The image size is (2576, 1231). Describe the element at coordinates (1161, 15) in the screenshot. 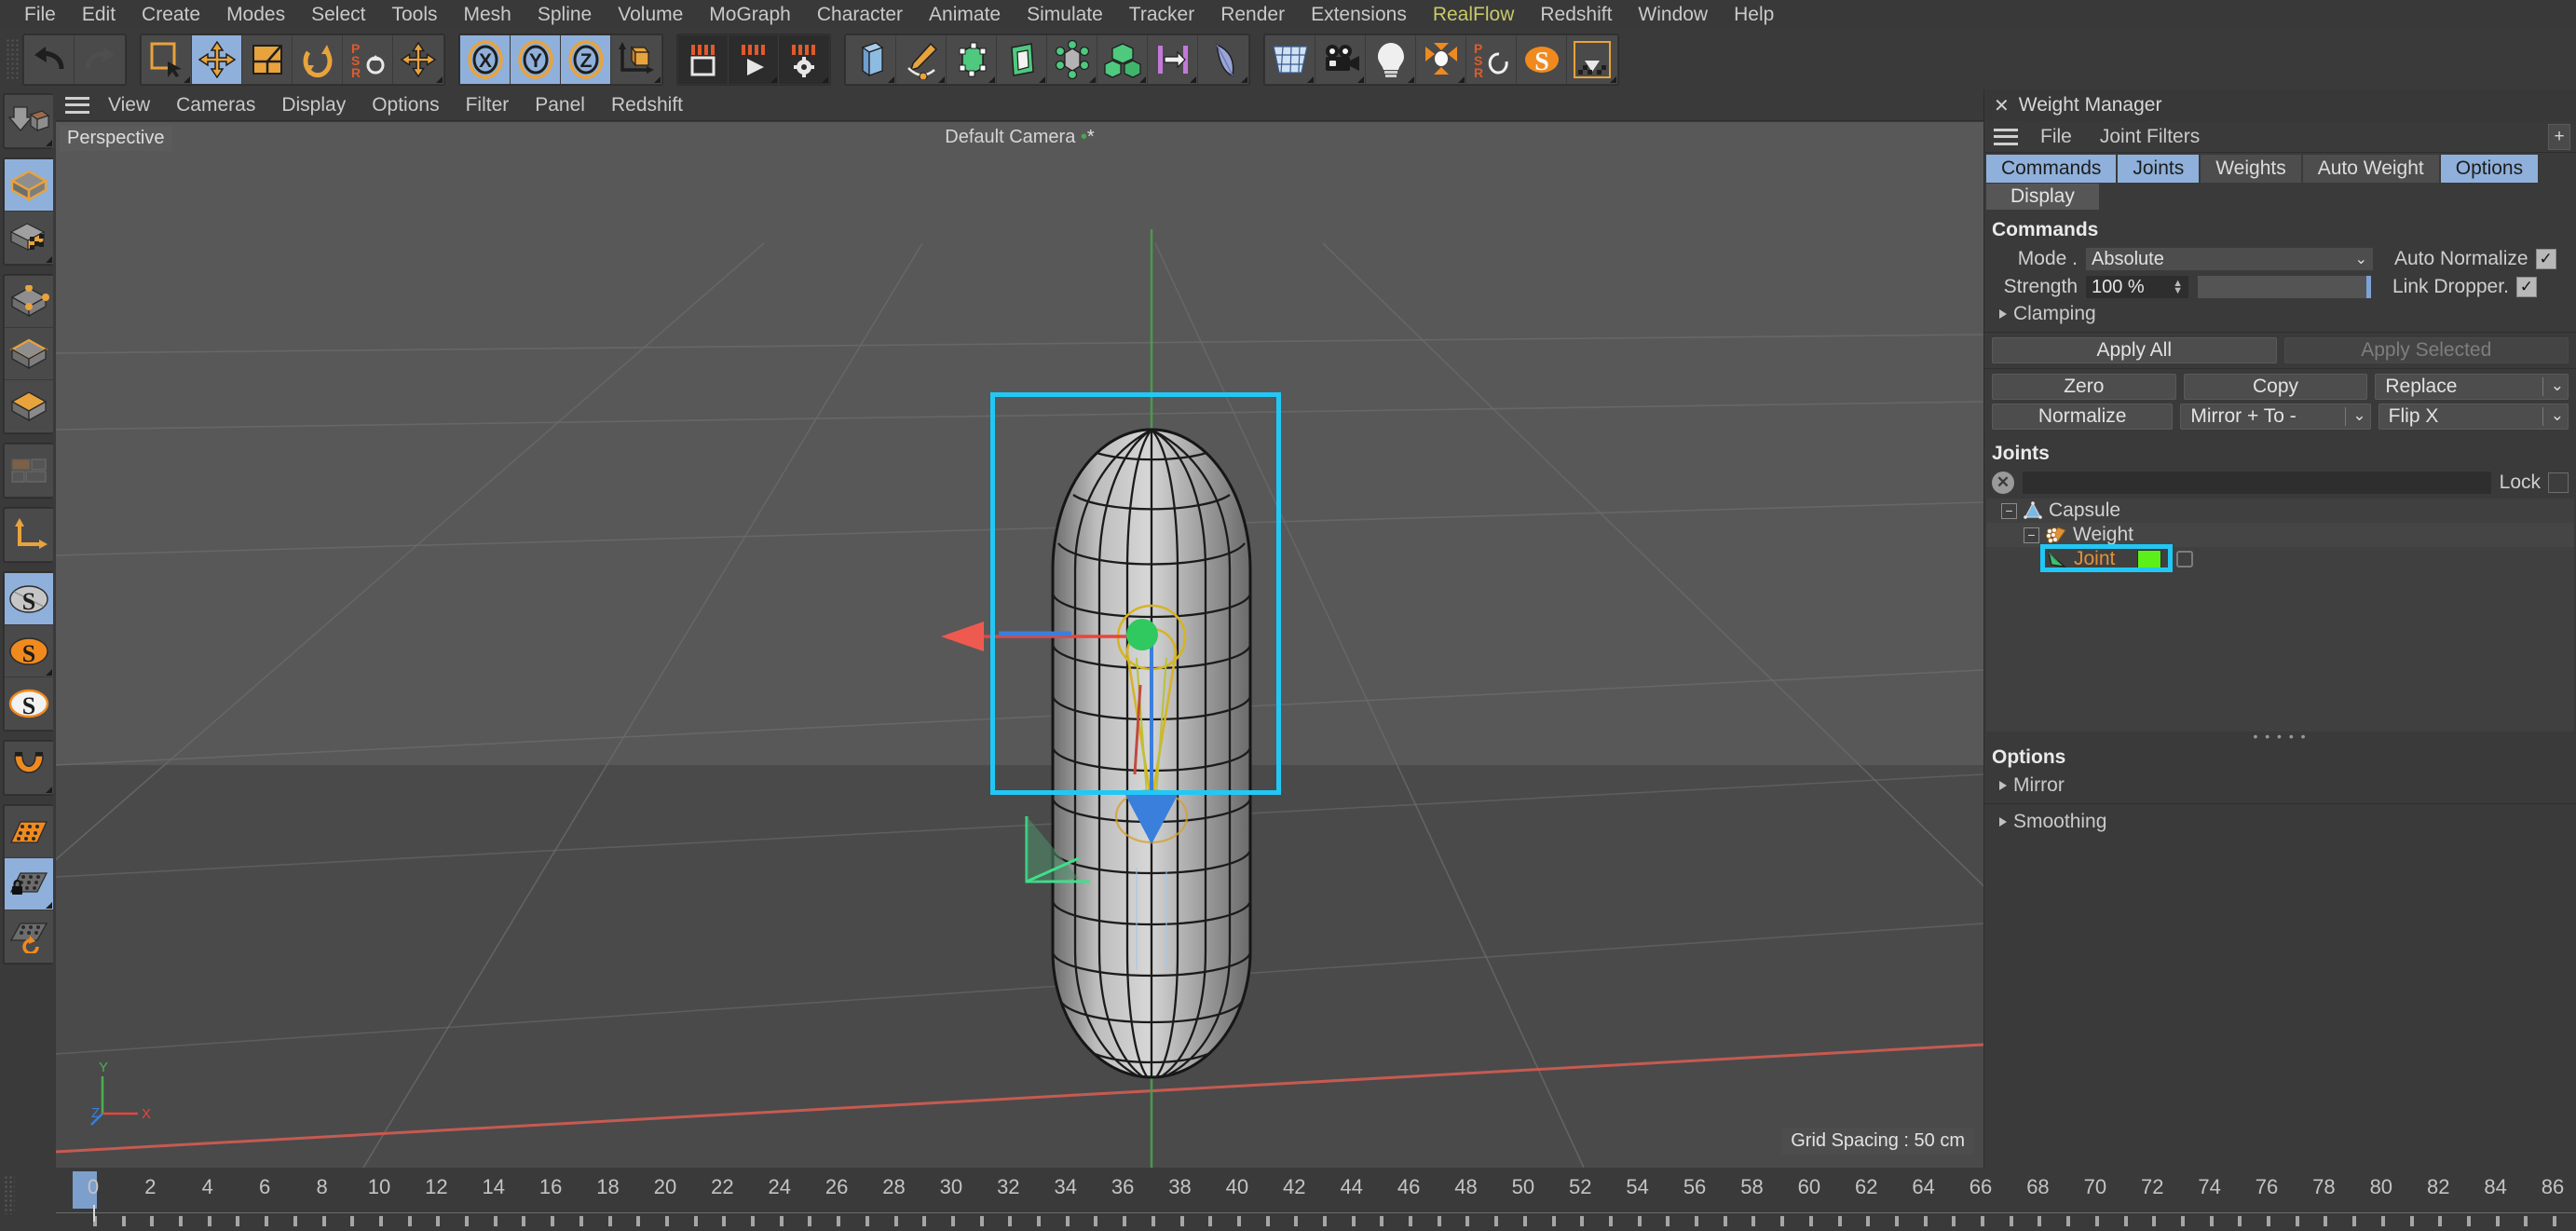

I see `menu-item-tracker: Tracker` at that location.